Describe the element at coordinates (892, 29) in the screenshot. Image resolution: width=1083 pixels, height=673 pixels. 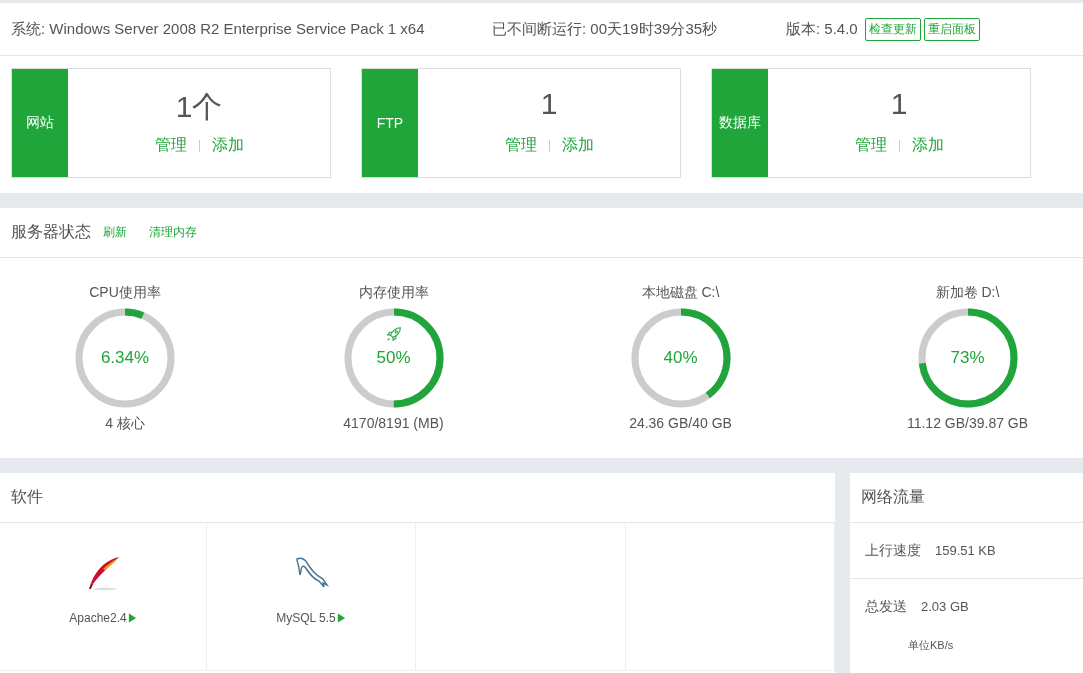
I see `panel-button: 检查更新` at that location.